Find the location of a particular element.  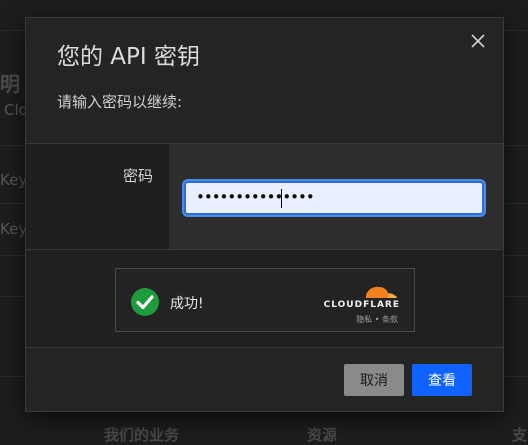

password-input: ••••••••••••••• is located at coordinates (334, 198).